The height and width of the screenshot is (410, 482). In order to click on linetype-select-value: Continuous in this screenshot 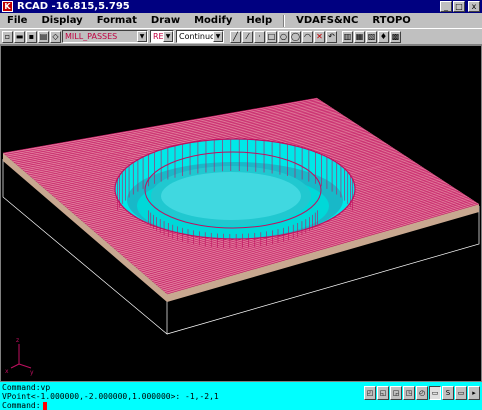, I will do `click(196, 36)`.